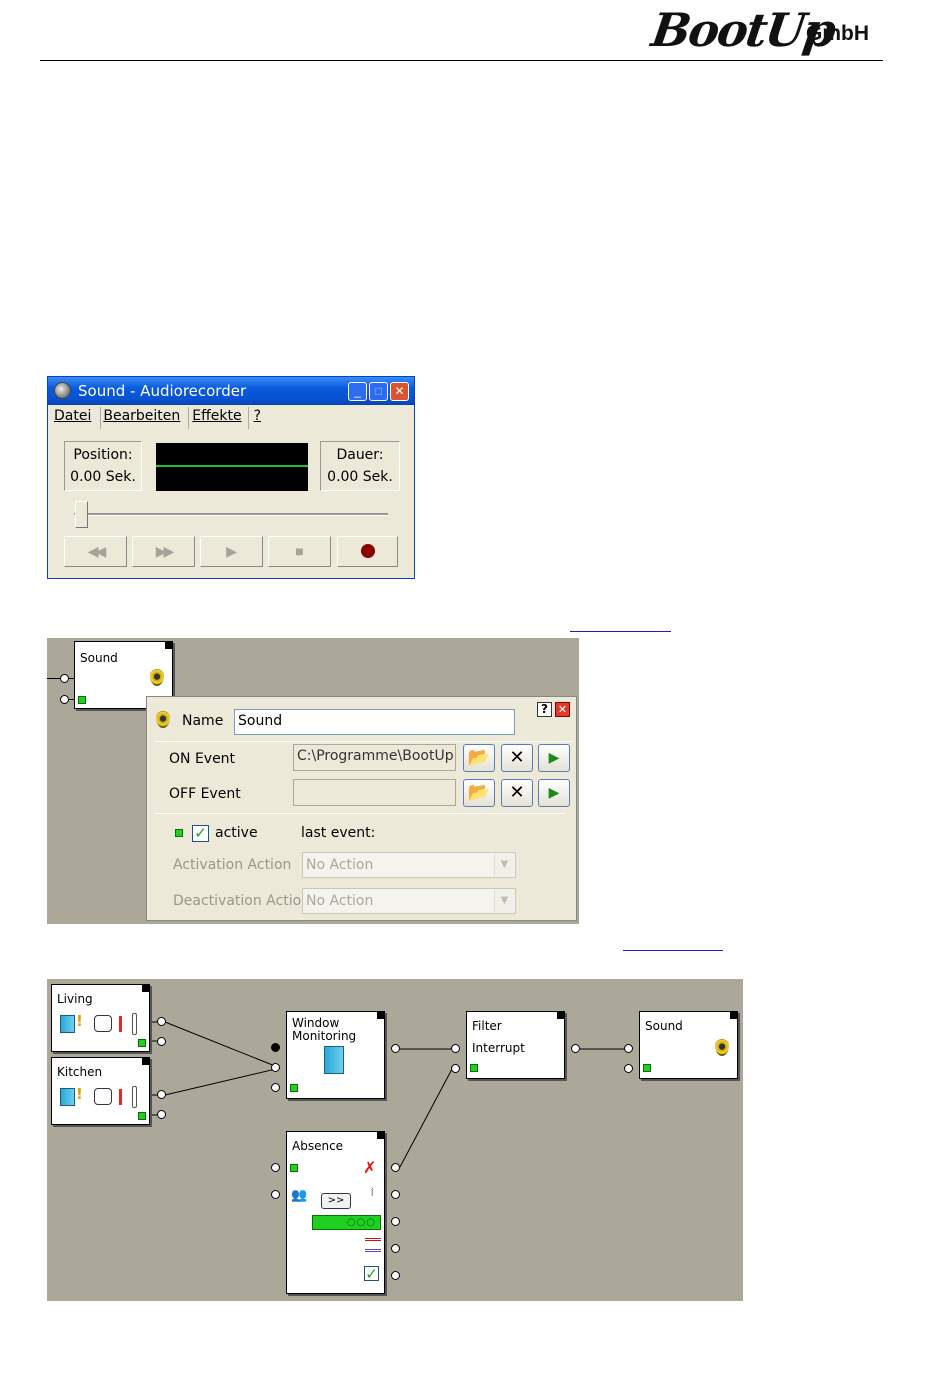 This screenshot has height=1388, width=950. What do you see at coordinates (141, 416) in the screenshot?
I see `menu-bearbeiten: Bearbeiten` at bounding box center [141, 416].